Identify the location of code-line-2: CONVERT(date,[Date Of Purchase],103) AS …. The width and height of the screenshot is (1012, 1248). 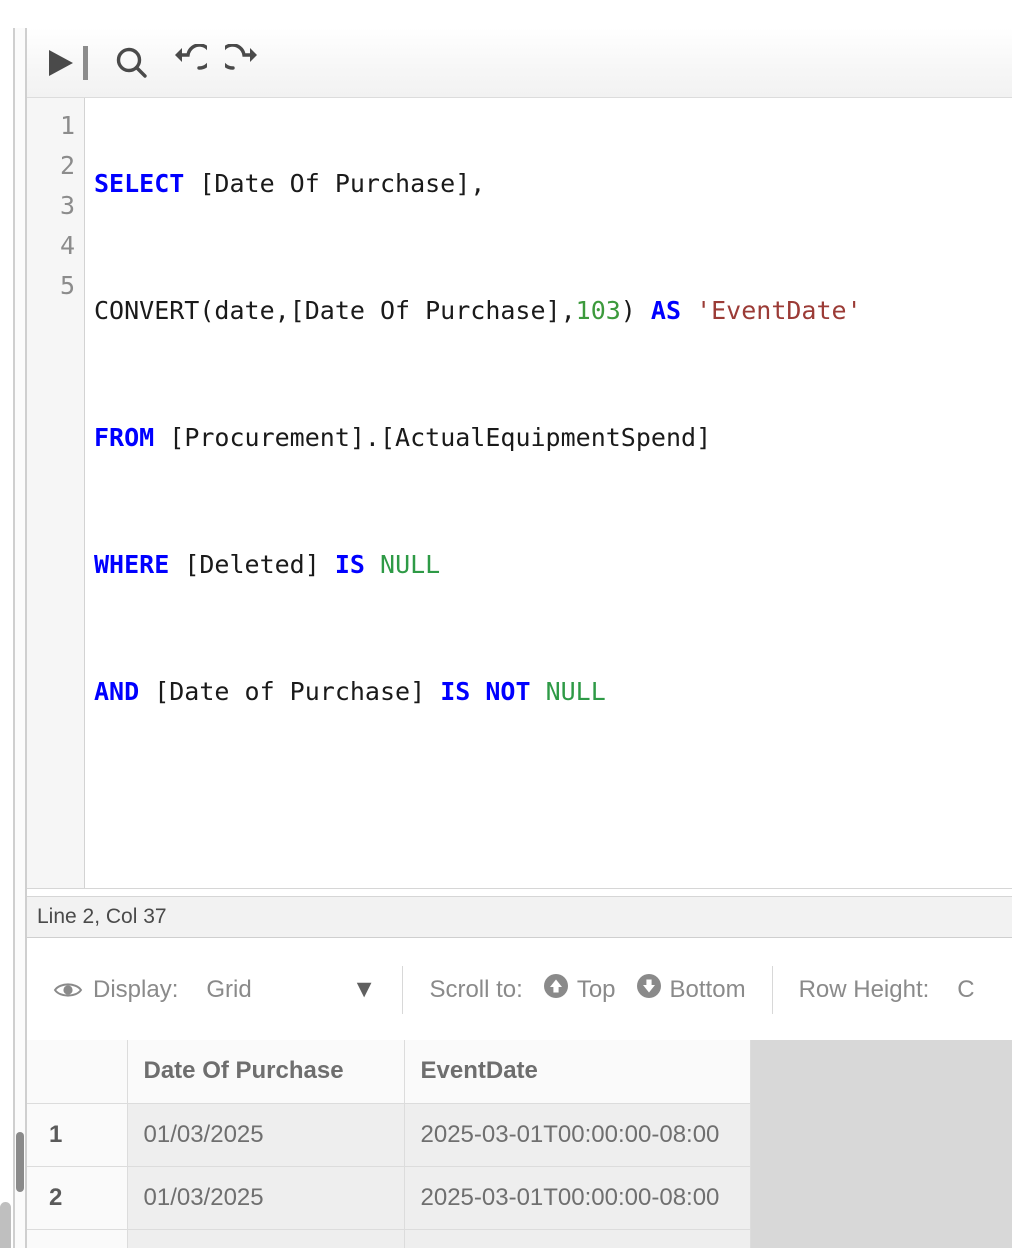
(553, 311).